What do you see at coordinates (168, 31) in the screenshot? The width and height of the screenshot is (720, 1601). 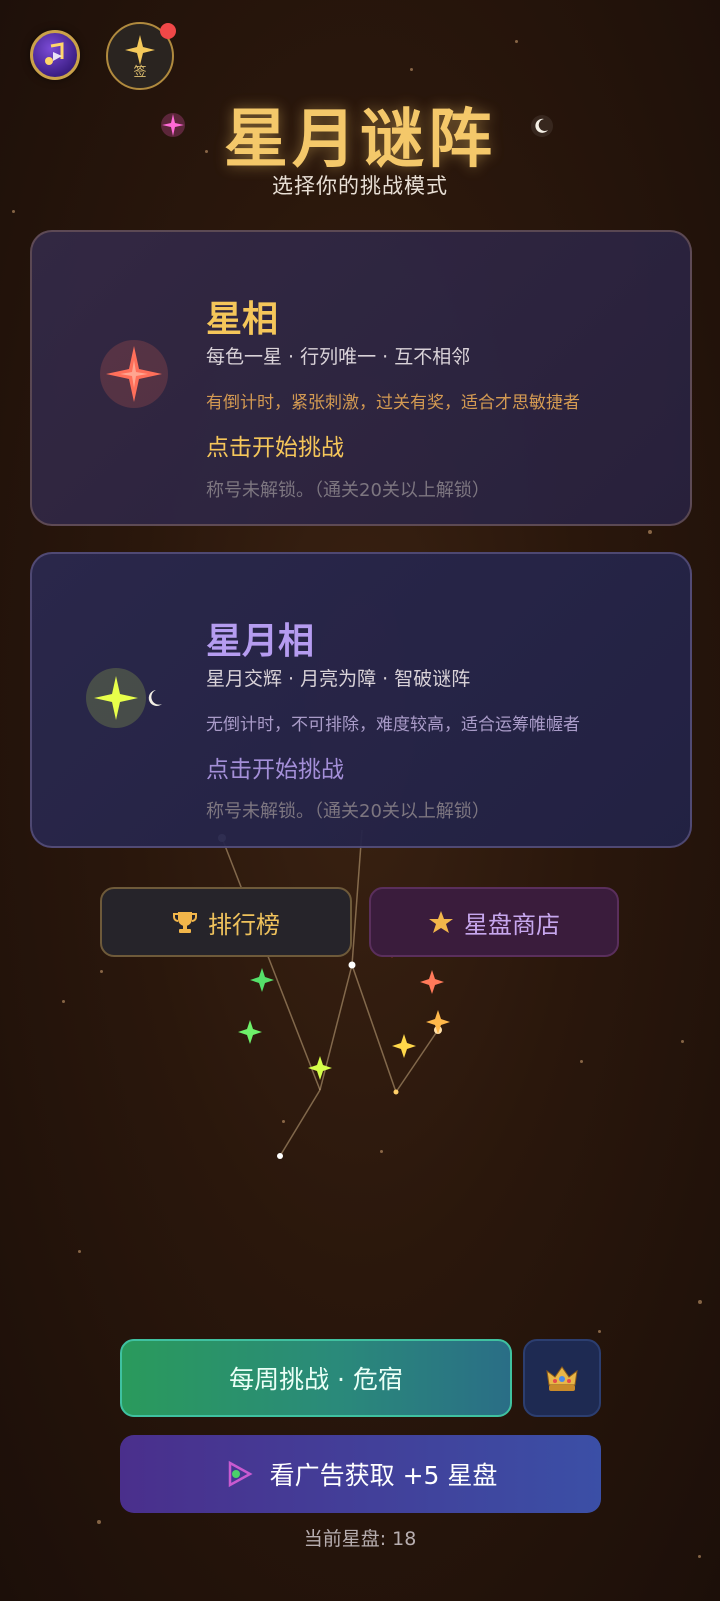 I see `notification-dot` at bounding box center [168, 31].